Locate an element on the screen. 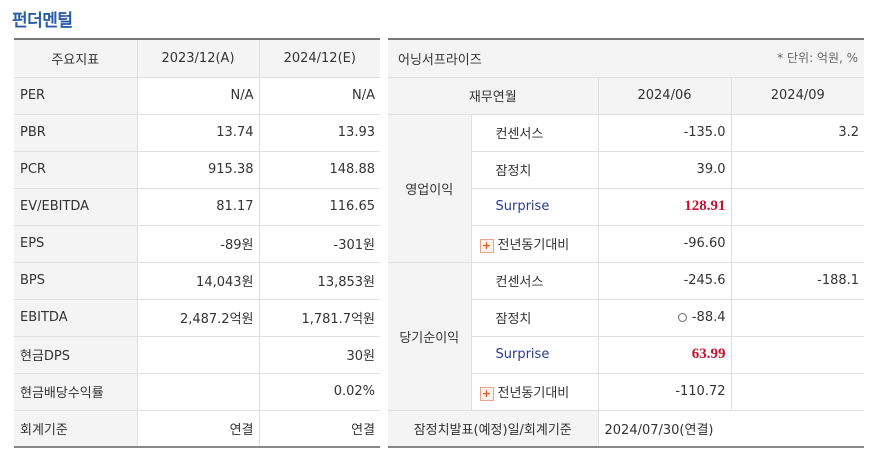 Image resolution: width=876 pixels, height=464 pixels. value-2023: 915.38 is located at coordinates (198, 169).